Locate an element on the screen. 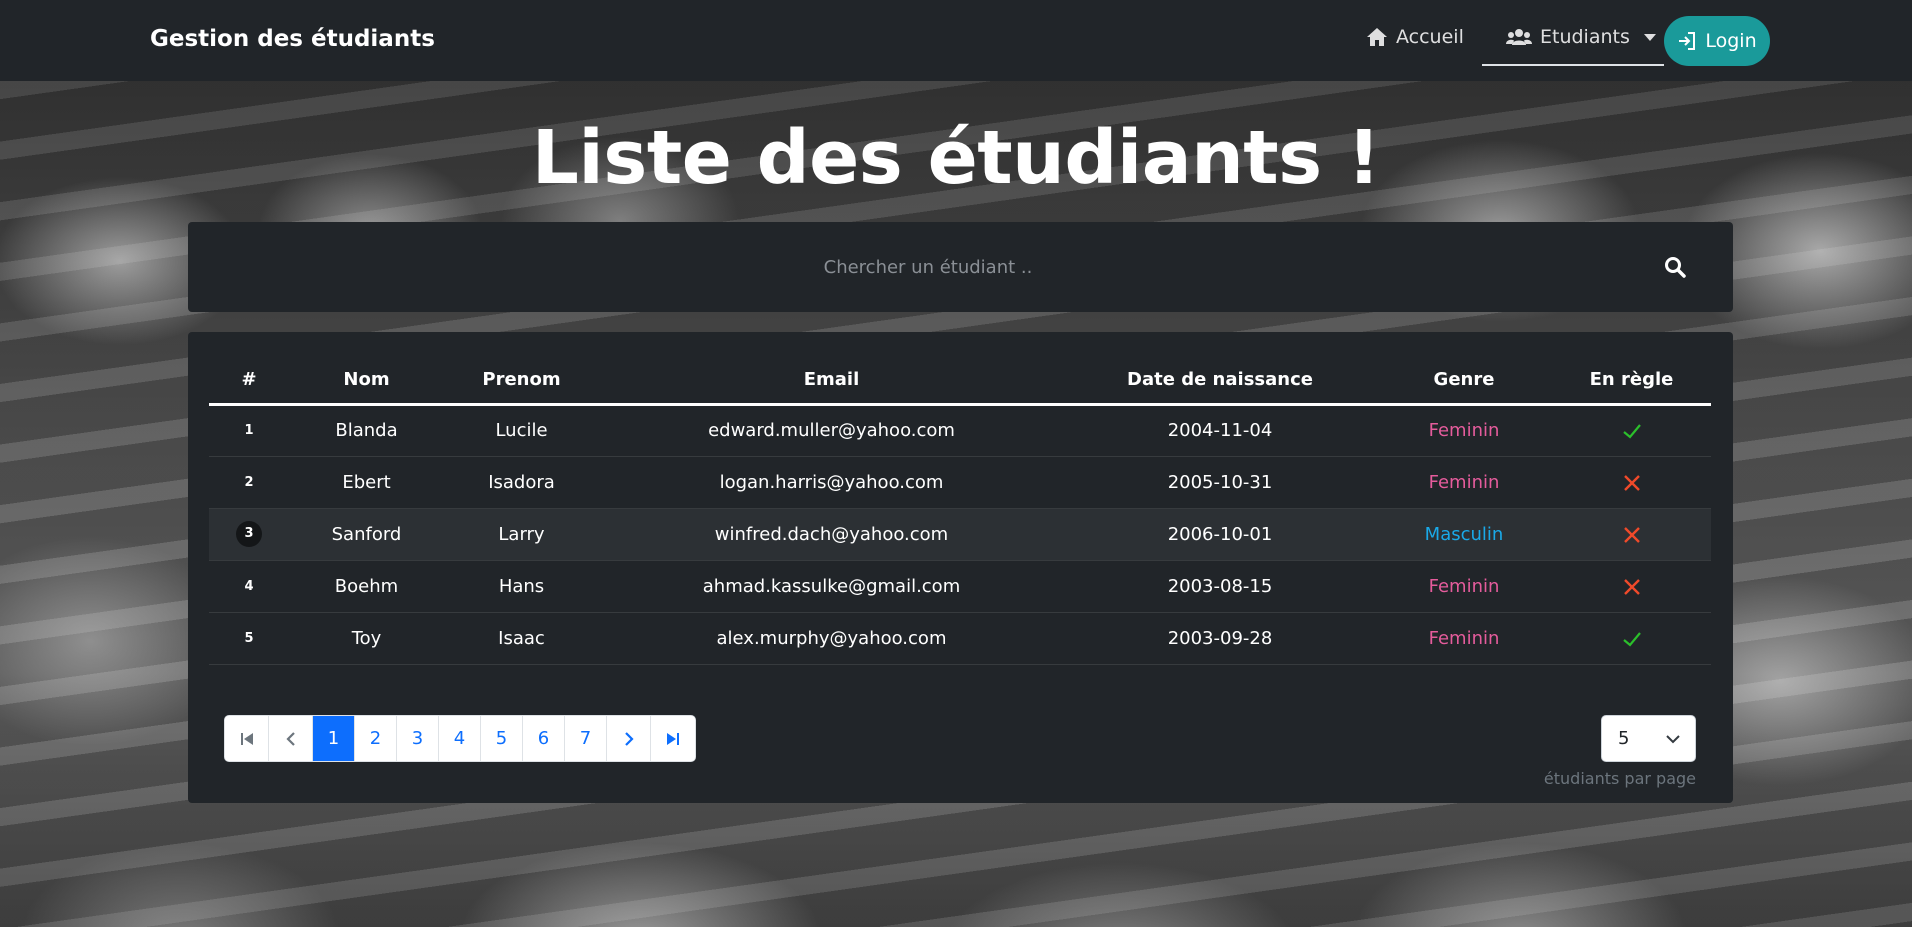 The image size is (1912, 927). per-page-select: 5 is located at coordinates (1648, 738).